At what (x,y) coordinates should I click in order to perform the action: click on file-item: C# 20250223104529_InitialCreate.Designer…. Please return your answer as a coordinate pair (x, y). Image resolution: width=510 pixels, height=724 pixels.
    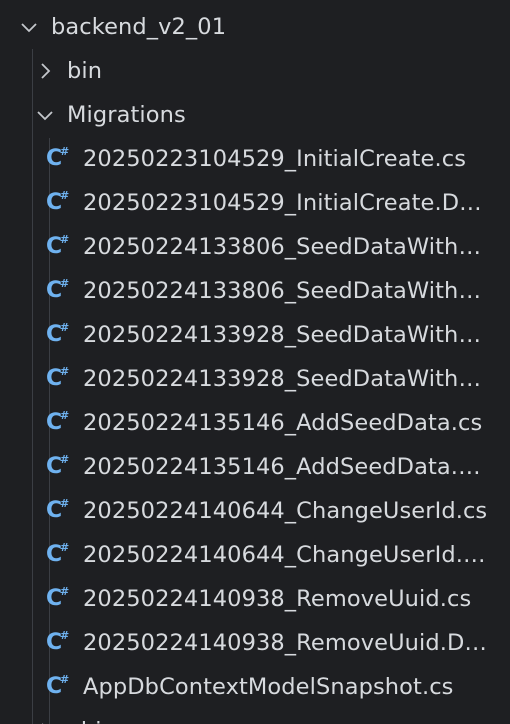
    Looking at the image, I should click on (255, 203).